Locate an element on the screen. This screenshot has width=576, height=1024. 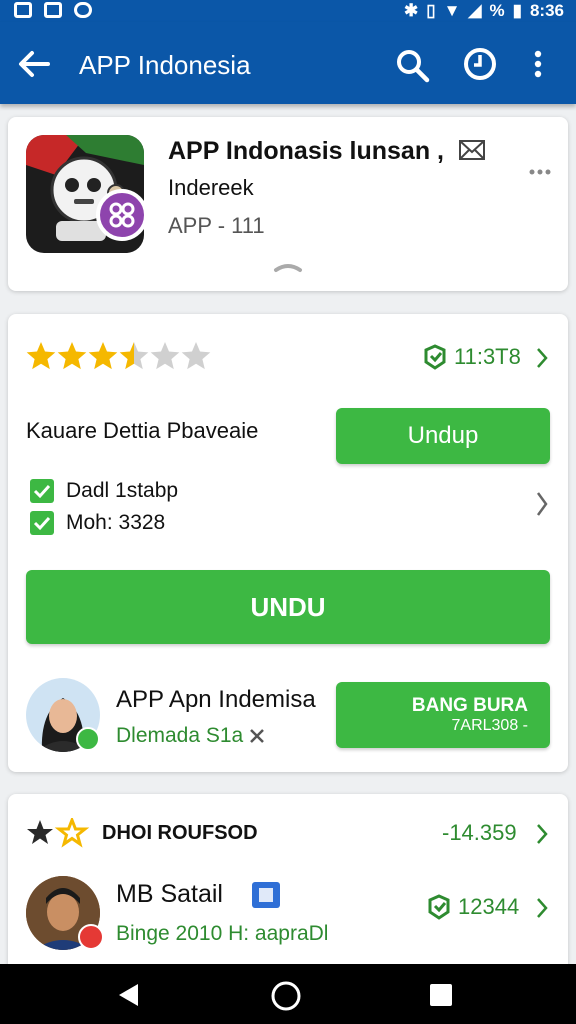
account-subtitle: Dlemada S1a is located at coordinates (180, 735).